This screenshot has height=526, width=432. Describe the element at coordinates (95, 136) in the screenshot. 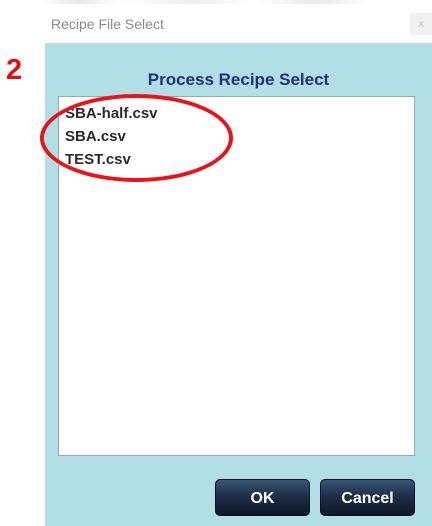

I see `list-item-sba: SBA.csv` at that location.